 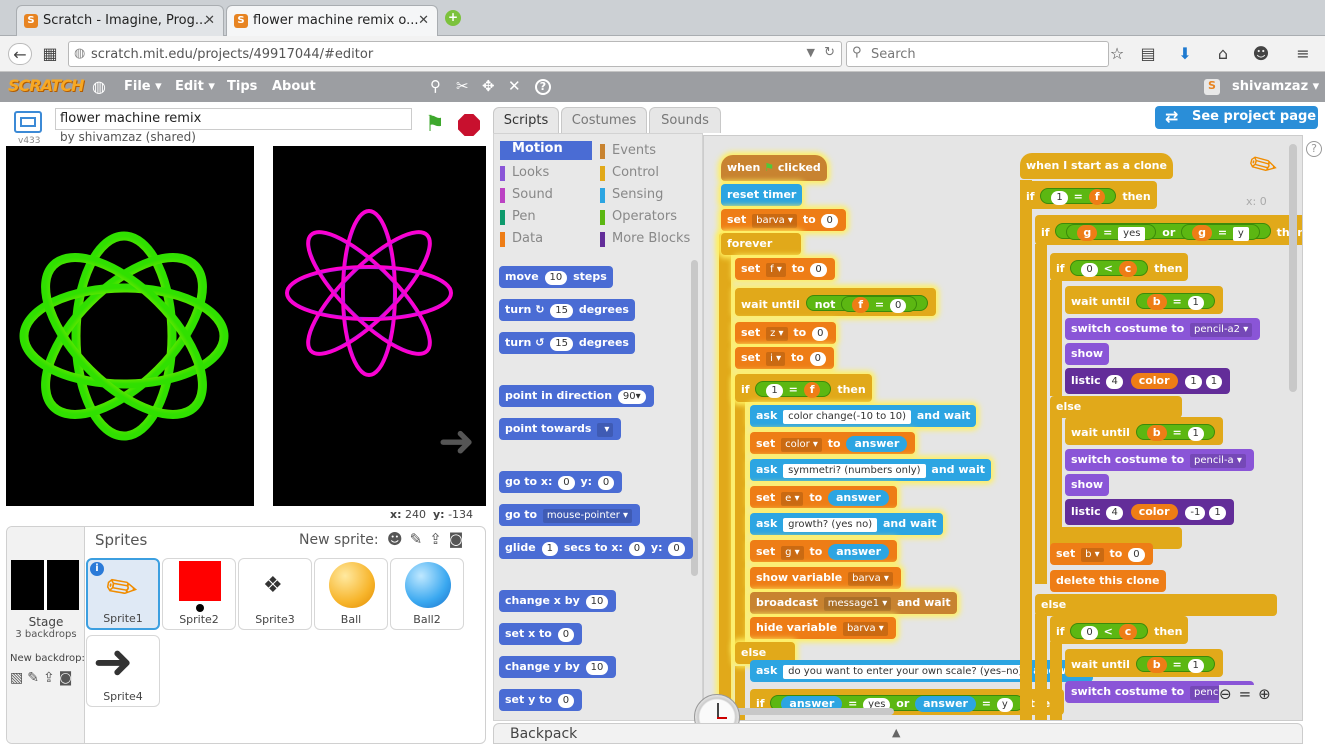 What do you see at coordinates (1293, 268) in the screenshot?
I see `script-vertical-scrollbar` at bounding box center [1293, 268].